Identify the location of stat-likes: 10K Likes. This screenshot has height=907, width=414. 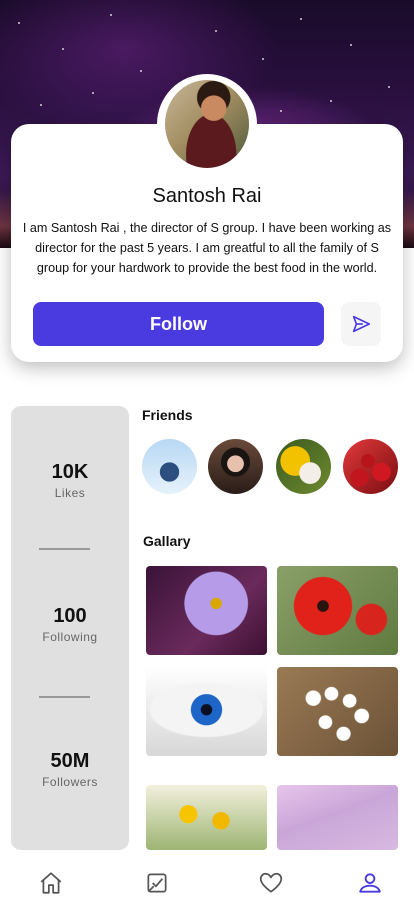
(70, 480).